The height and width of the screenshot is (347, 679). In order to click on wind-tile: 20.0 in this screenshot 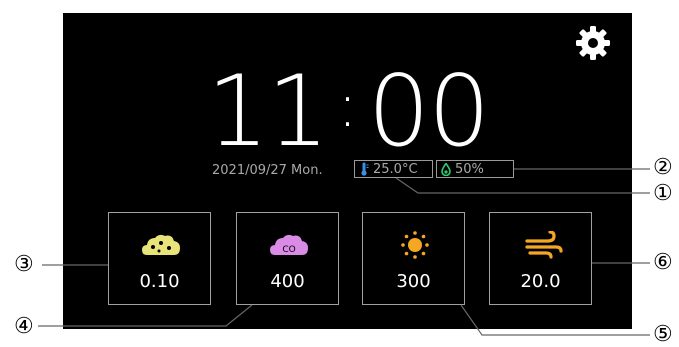, I will do `click(540, 258)`.